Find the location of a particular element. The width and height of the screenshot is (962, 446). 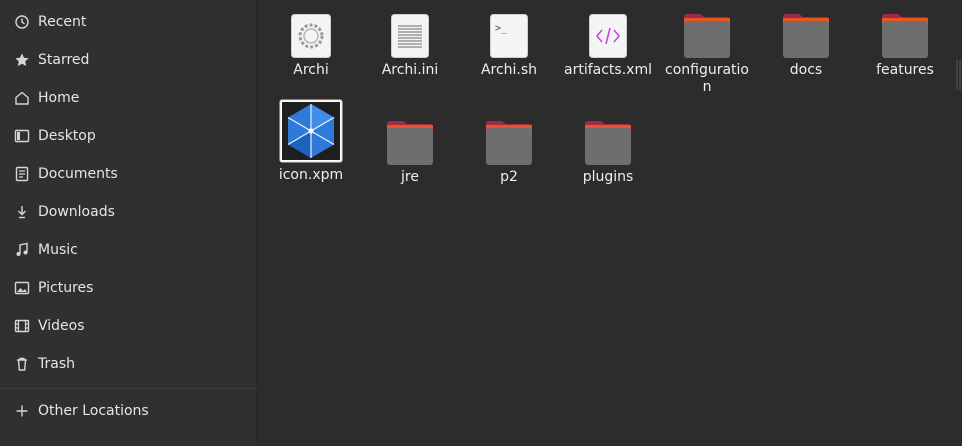

sidebar-item-label: Videos is located at coordinates (61, 326).